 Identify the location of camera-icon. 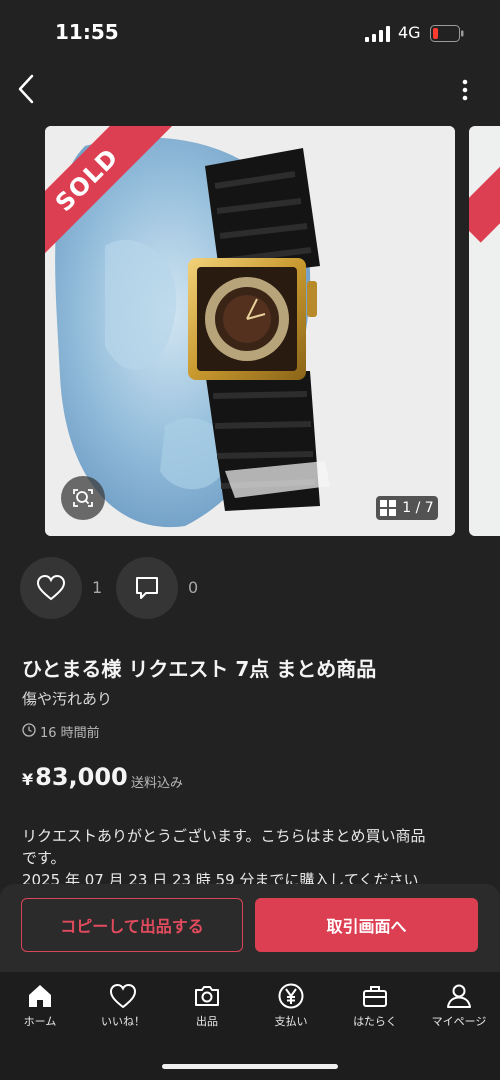
(207, 996).